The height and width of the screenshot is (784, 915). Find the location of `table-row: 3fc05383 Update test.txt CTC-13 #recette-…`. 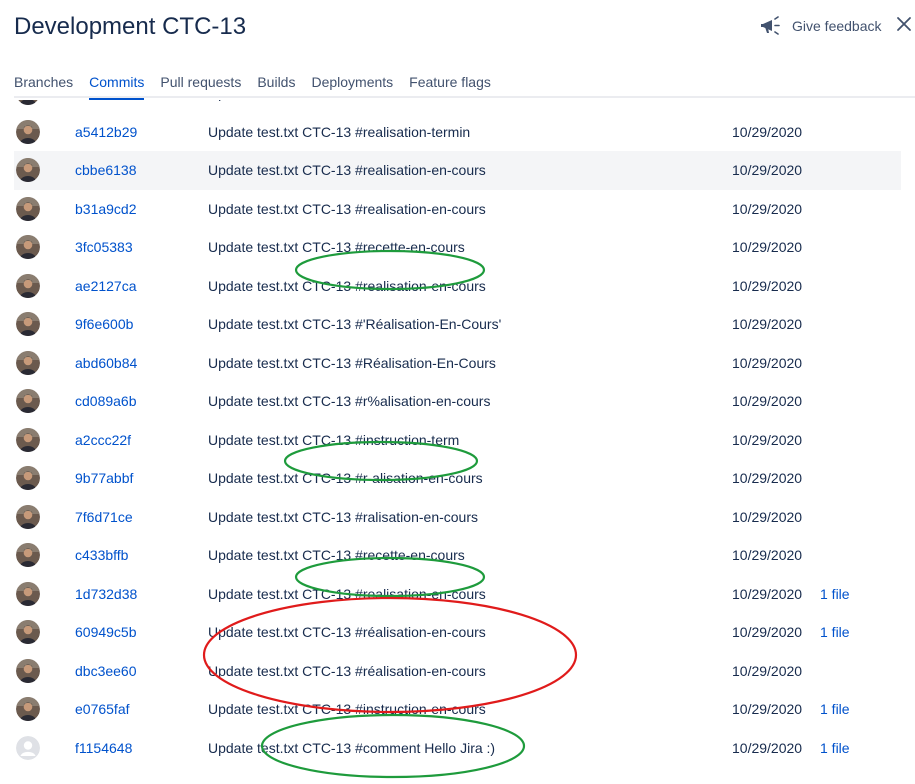

table-row: 3fc05383 Update test.txt CTC-13 #recette-… is located at coordinates (457, 247).